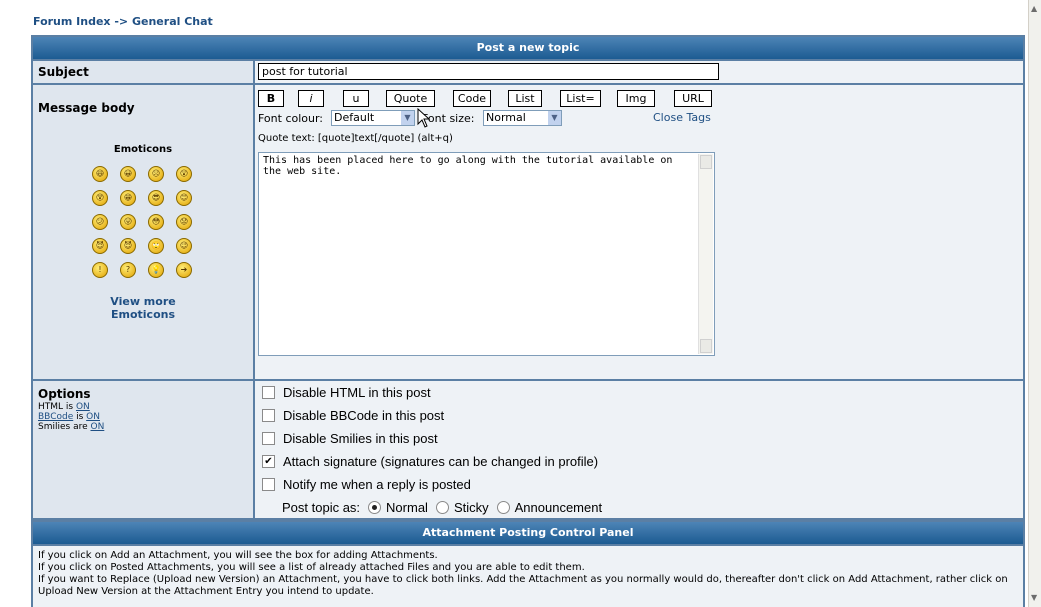  I want to click on bold-button: B, so click(271, 98).